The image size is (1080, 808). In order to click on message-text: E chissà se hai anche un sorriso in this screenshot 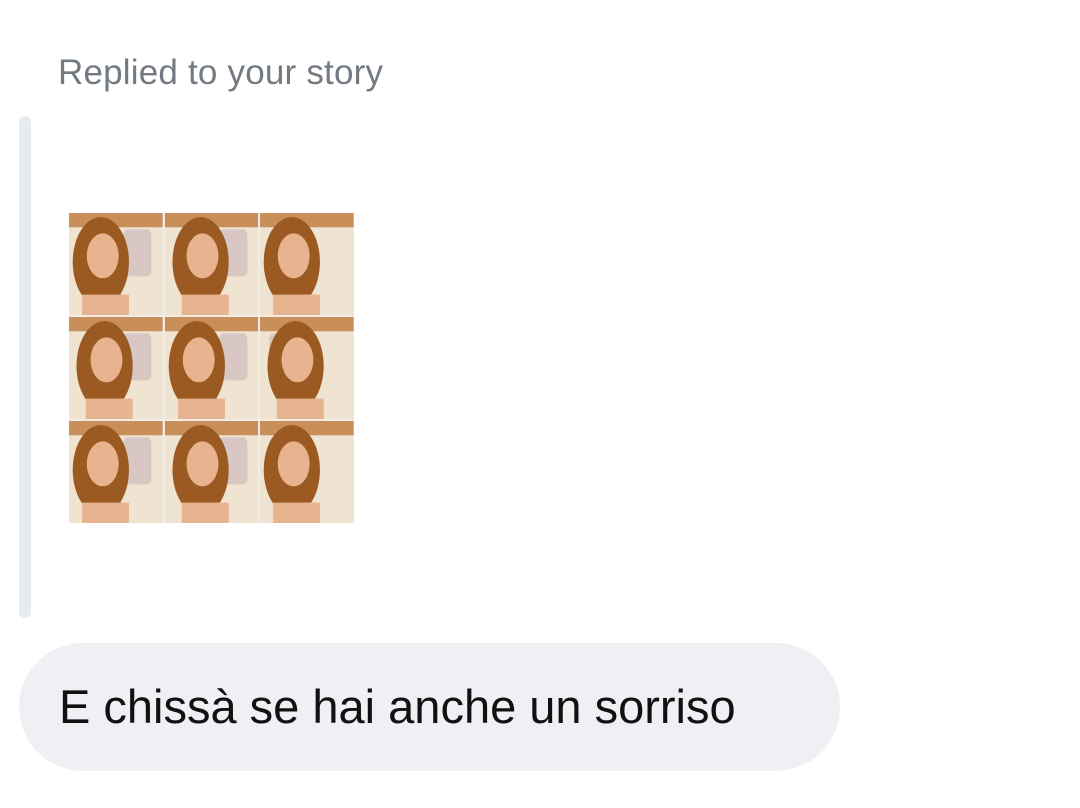, I will do `click(397, 706)`.